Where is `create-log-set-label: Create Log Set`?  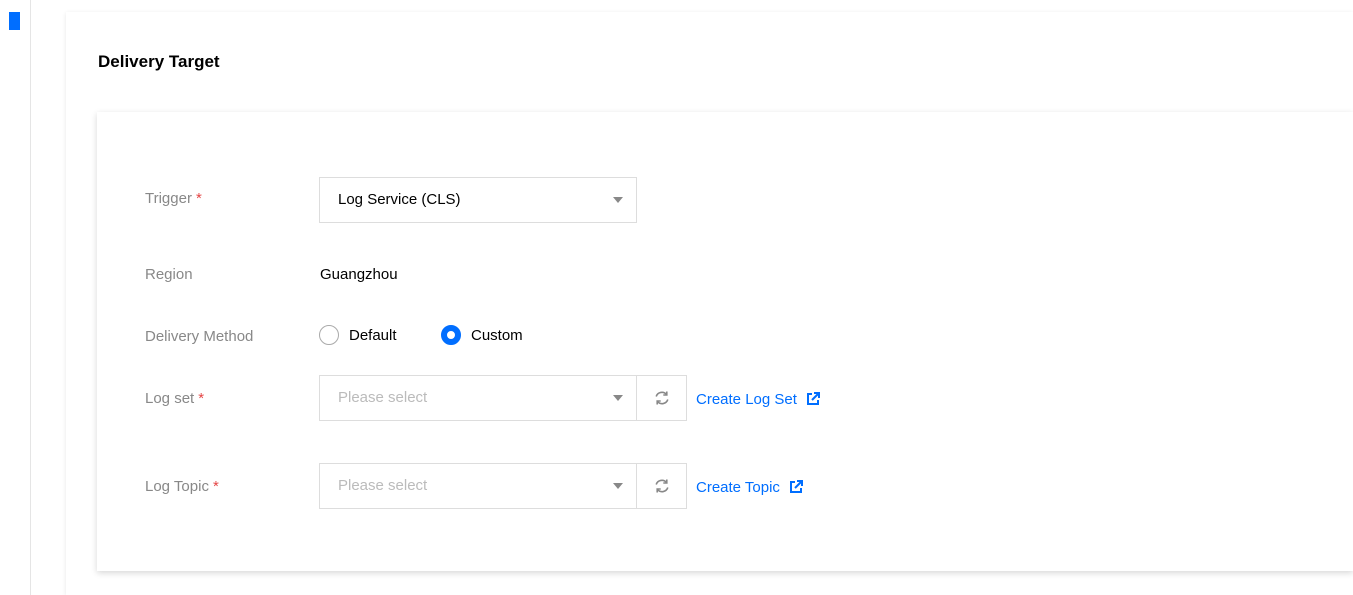
create-log-set-label: Create Log Set is located at coordinates (746, 399).